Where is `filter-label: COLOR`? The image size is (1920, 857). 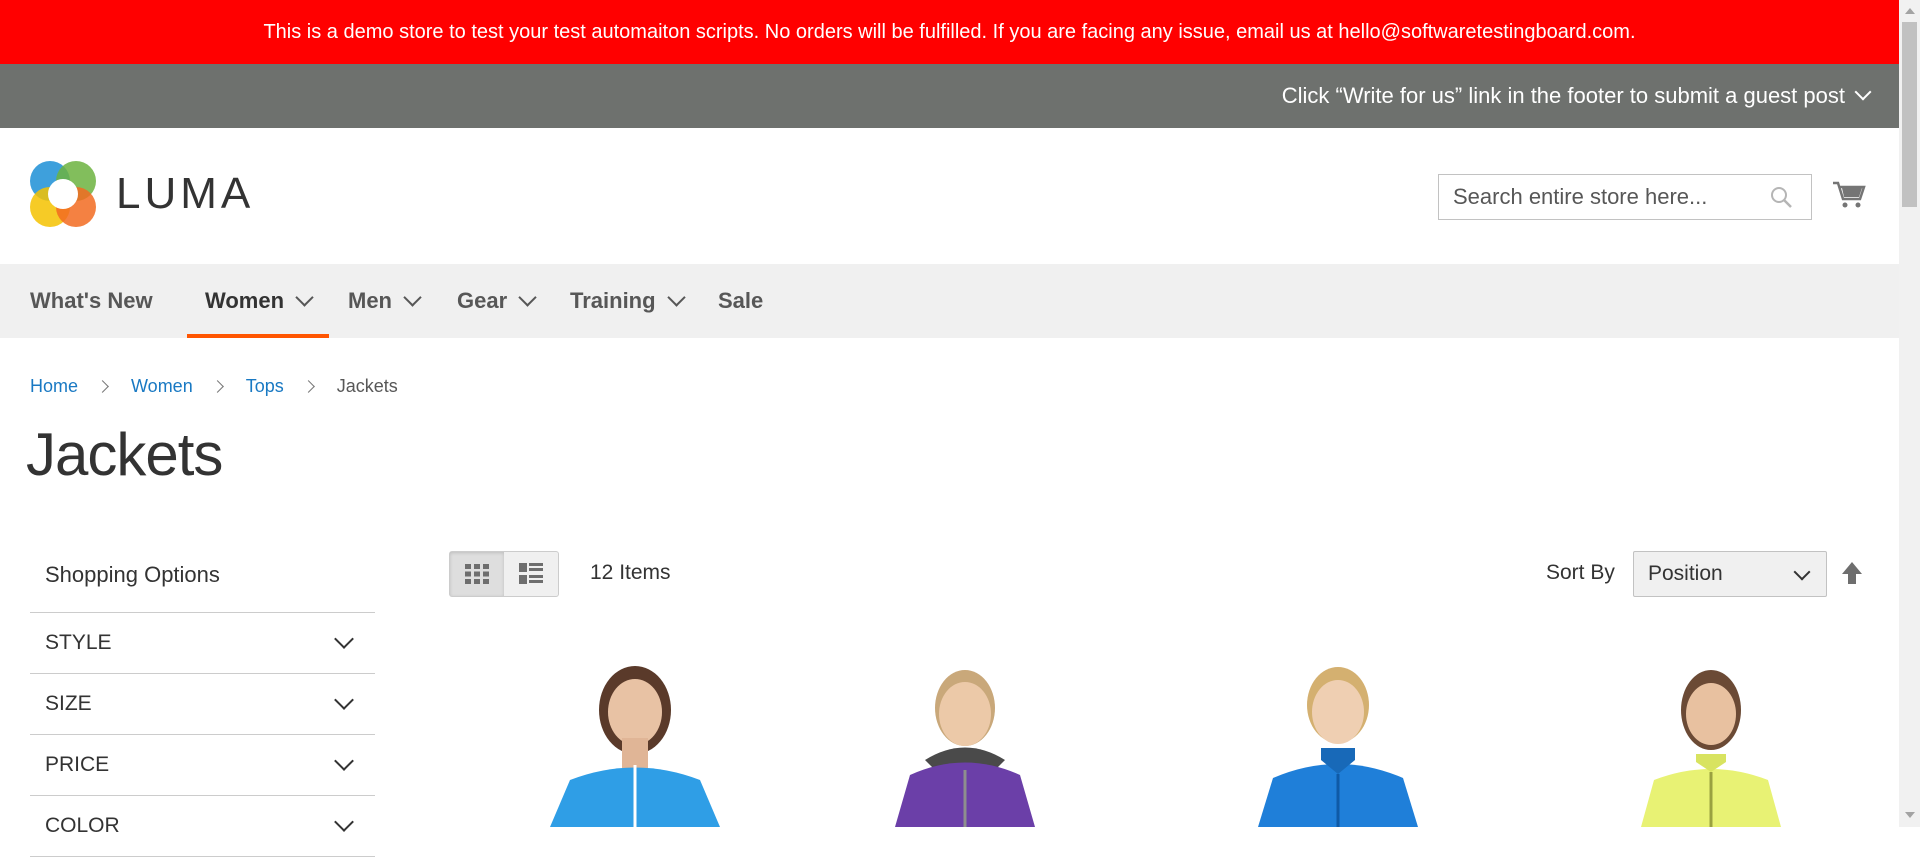 filter-label: COLOR is located at coordinates (82, 826).